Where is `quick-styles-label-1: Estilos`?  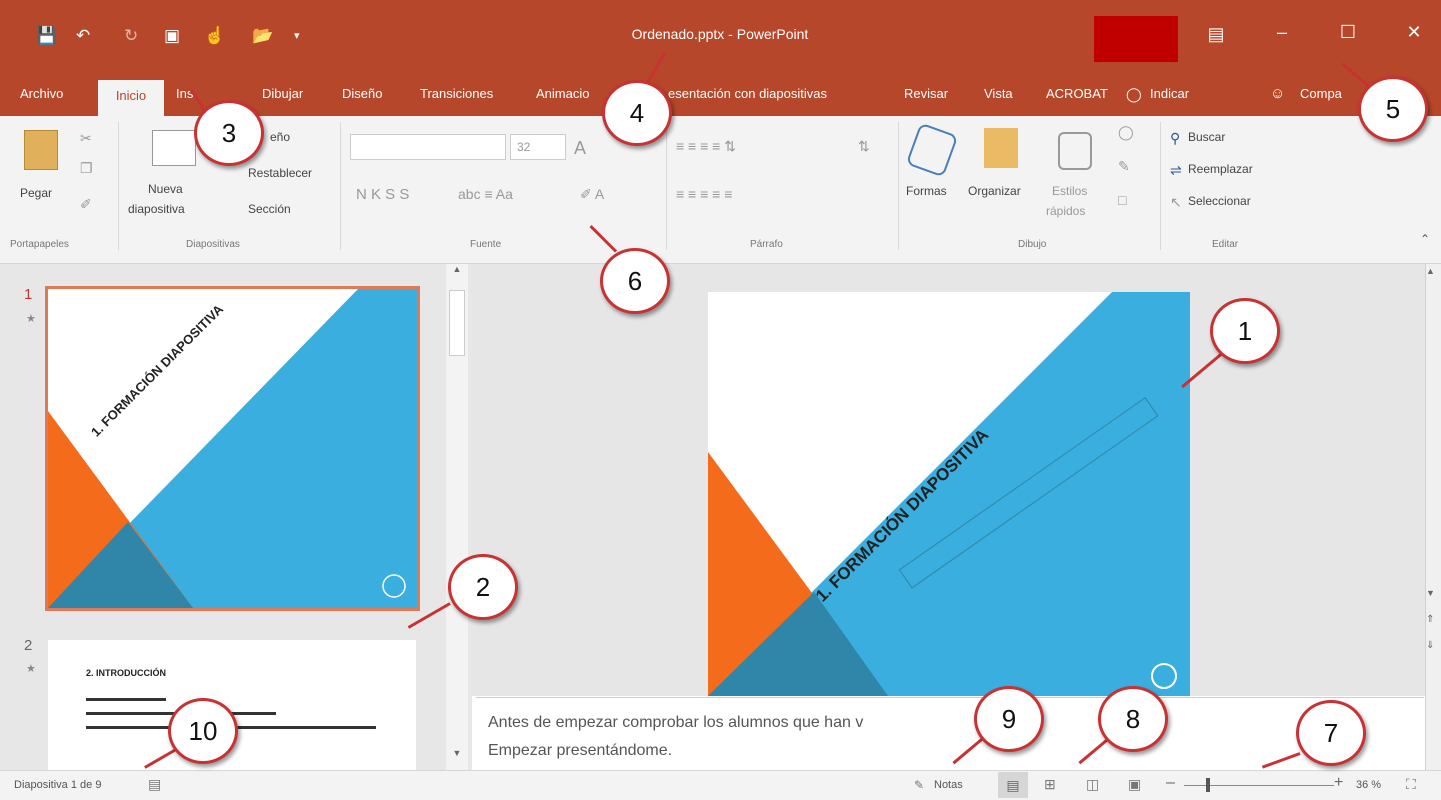
quick-styles-label-1: Estilos is located at coordinates (1069, 191).